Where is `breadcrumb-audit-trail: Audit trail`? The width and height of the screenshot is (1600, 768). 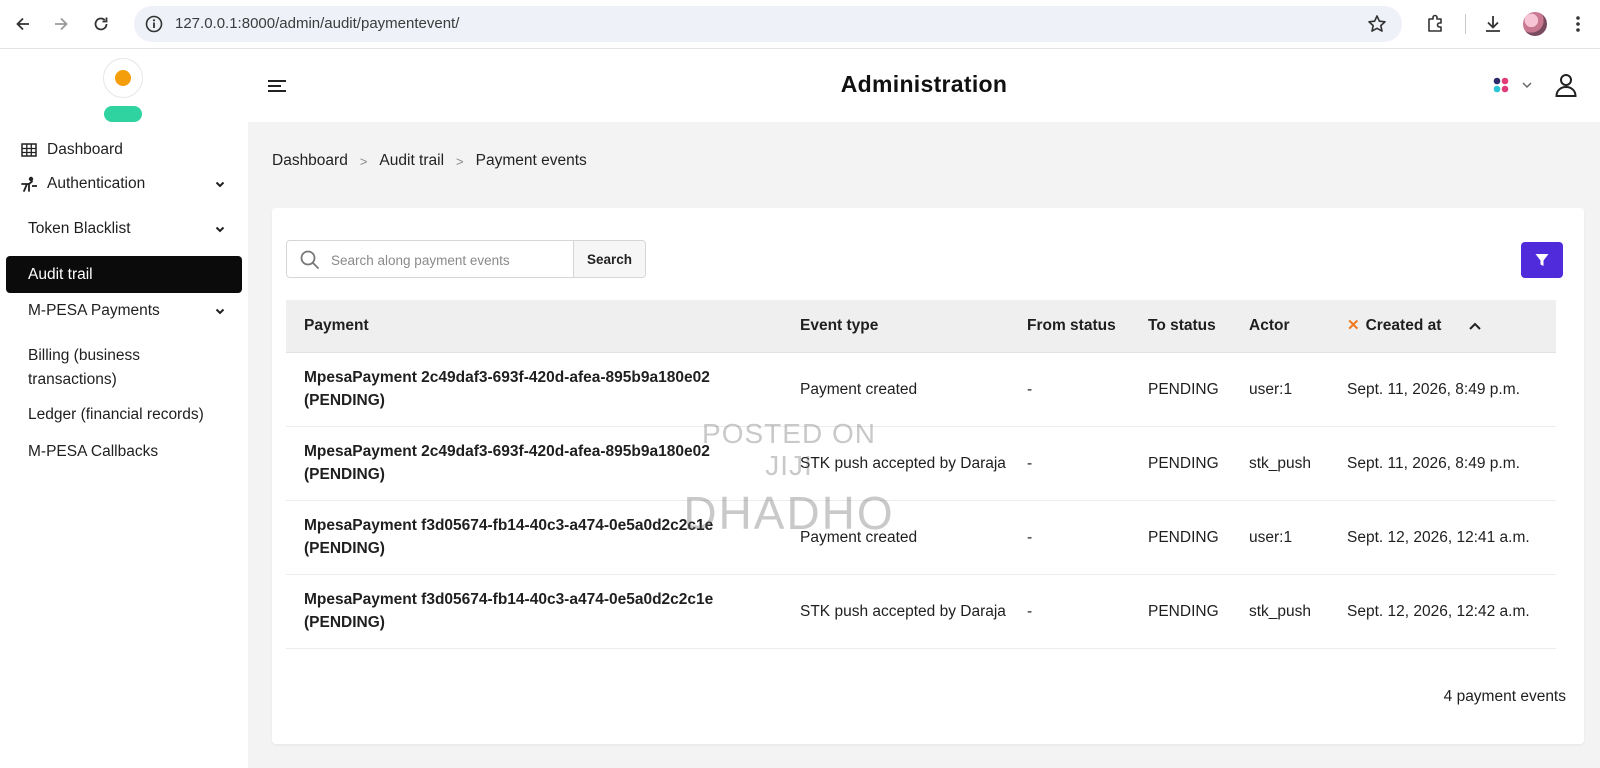
breadcrumb-audit-trail: Audit trail is located at coordinates (411, 161).